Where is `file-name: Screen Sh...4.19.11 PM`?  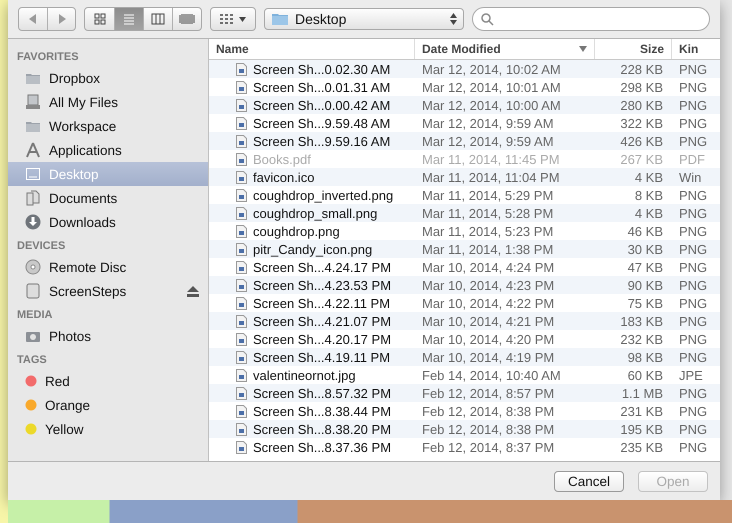
file-name: Screen Sh...4.19.11 PM is located at coordinates (311, 357).